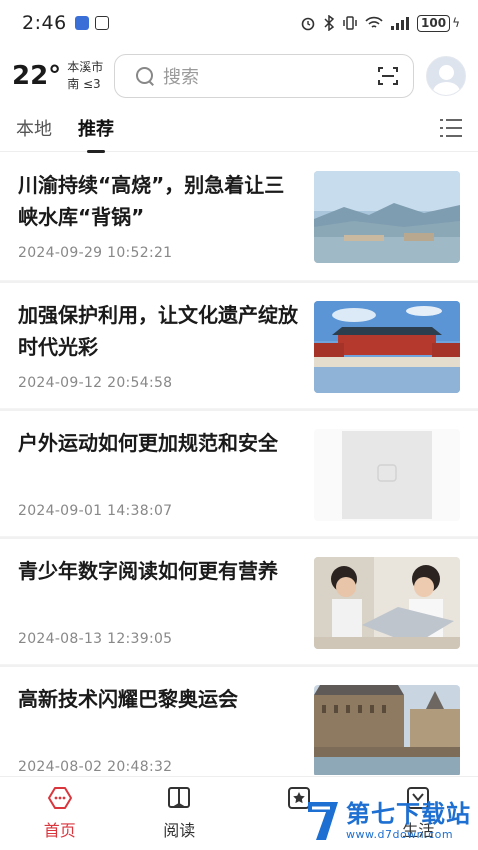 This screenshot has height=850, width=478. I want to click on top-header: 22° 本溪市 南 ≤3 搜索, so click(239, 76).